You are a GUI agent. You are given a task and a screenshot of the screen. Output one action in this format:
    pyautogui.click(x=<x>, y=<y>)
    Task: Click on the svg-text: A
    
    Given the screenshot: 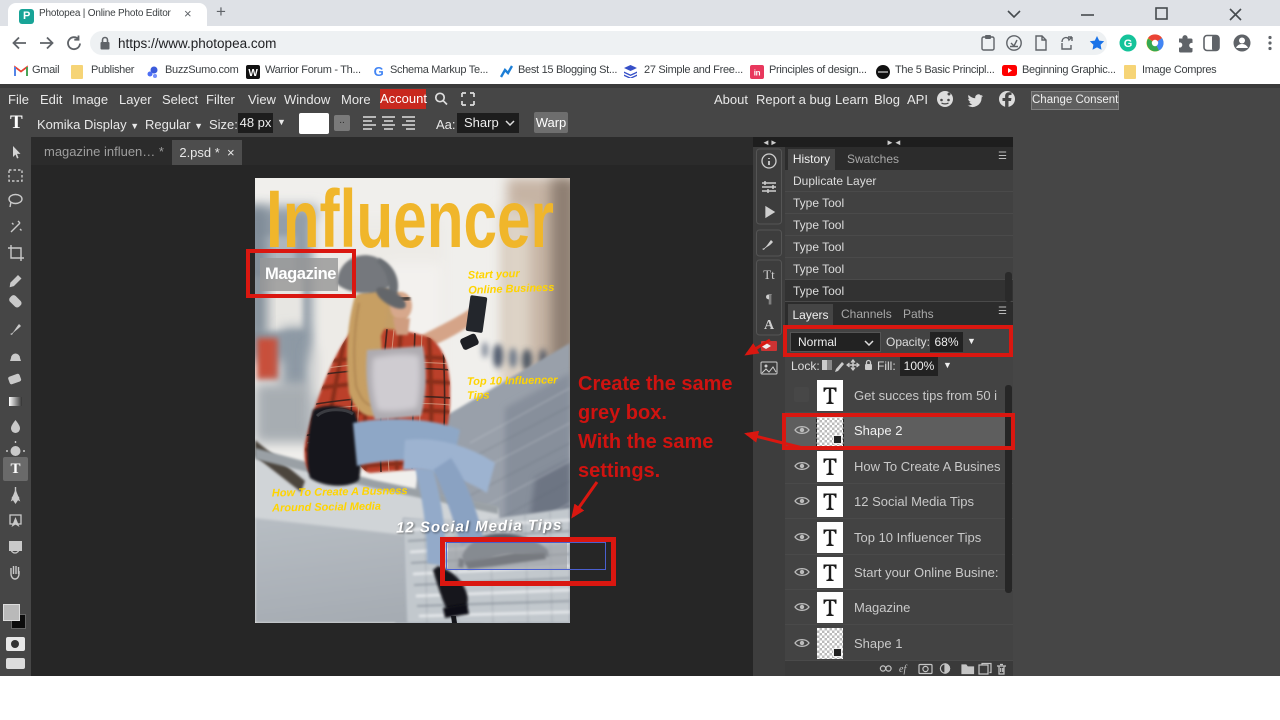 What is the action you would take?
    pyautogui.click(x=769, y=325)
    